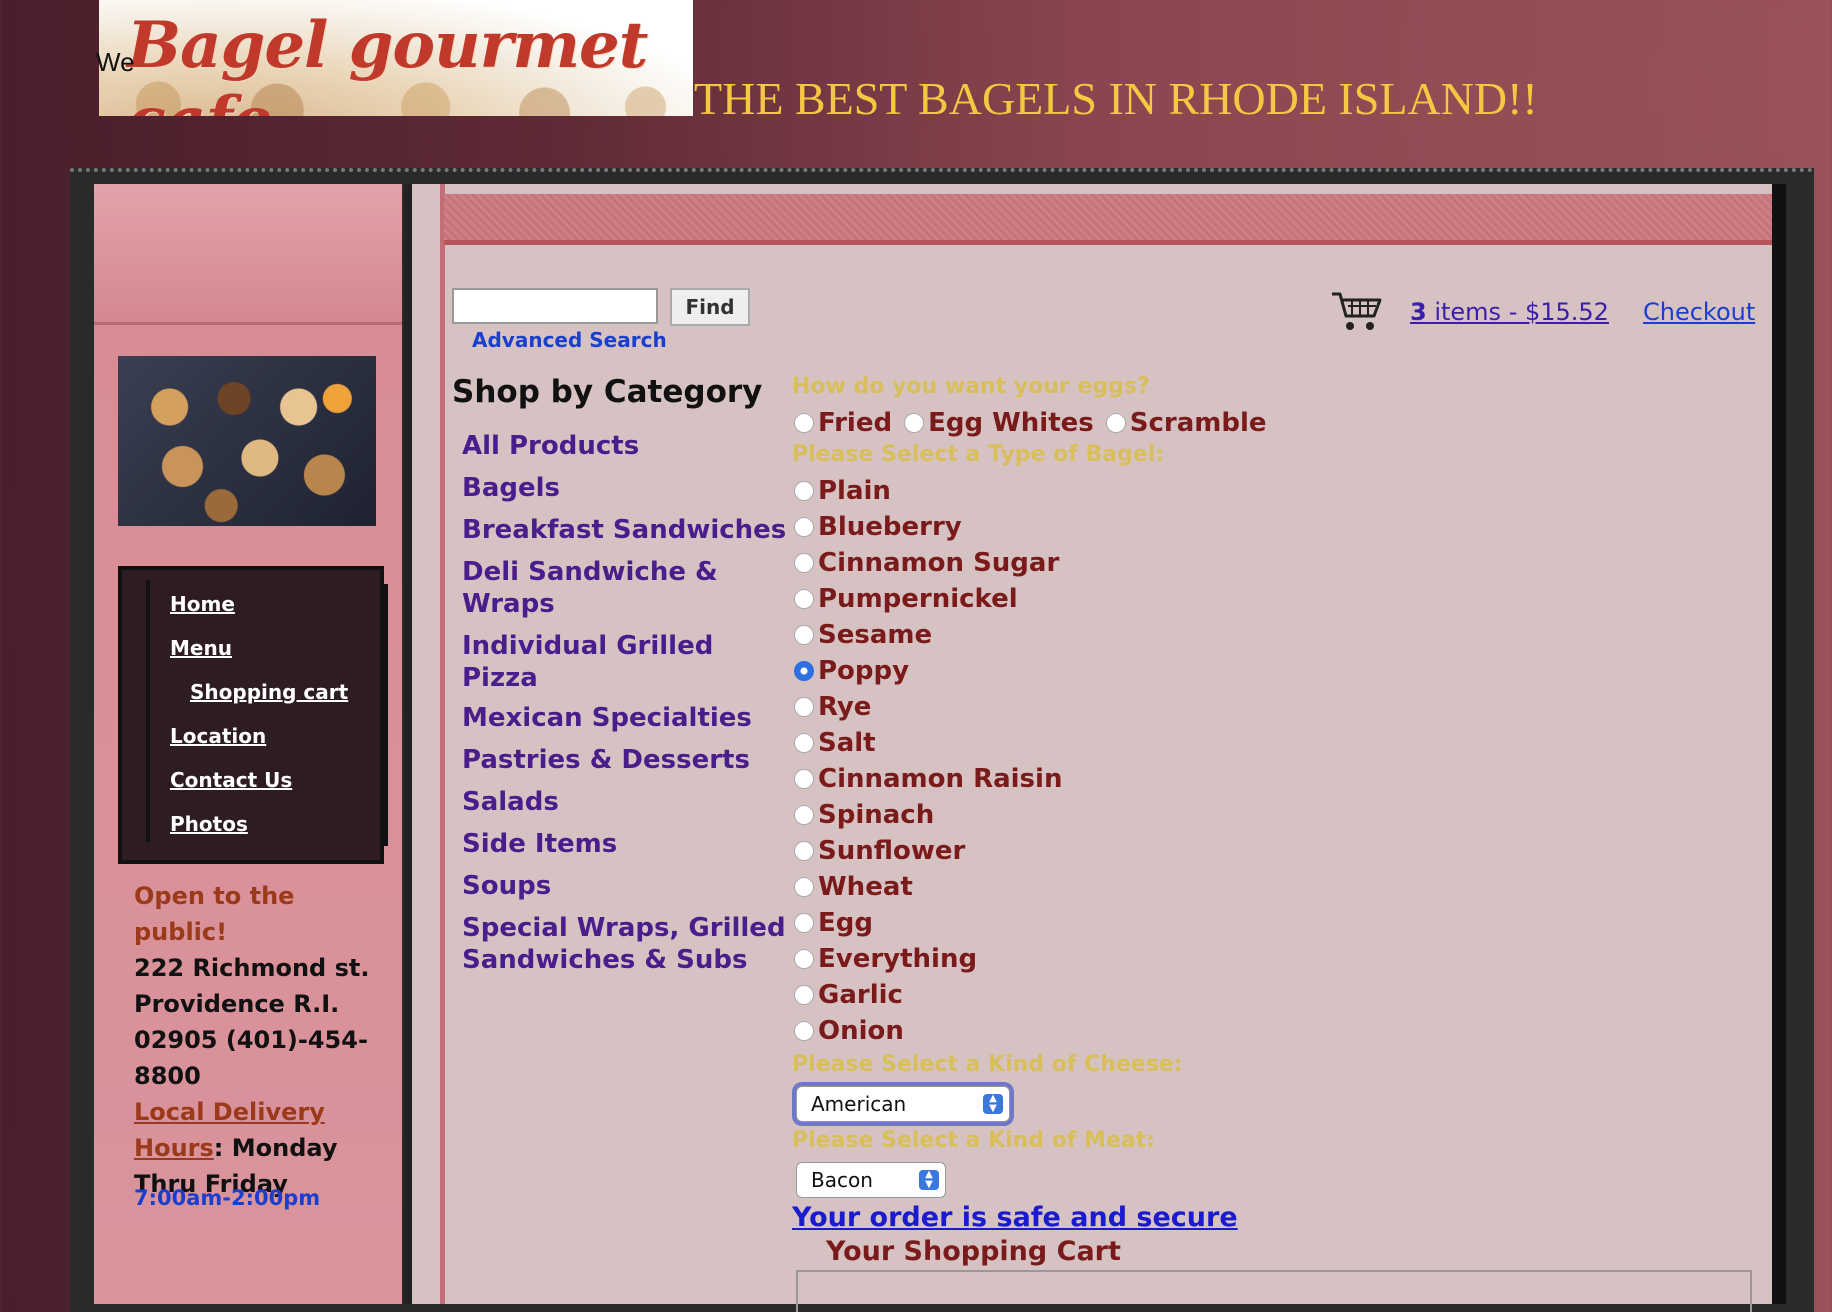 The image size is (1832, 1312). Describe the element at coordinates (148, 711) in the screenshot. I see `nav-rail` at that location.